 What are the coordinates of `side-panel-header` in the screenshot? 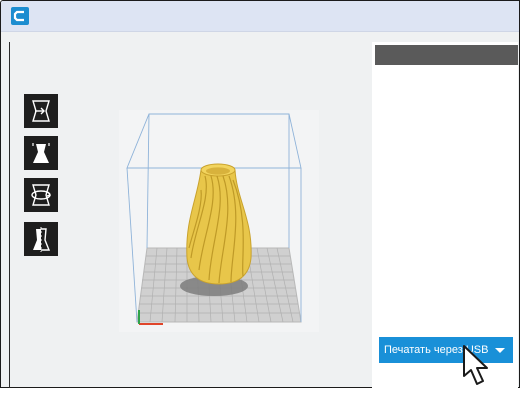 It's located at (446, 55).